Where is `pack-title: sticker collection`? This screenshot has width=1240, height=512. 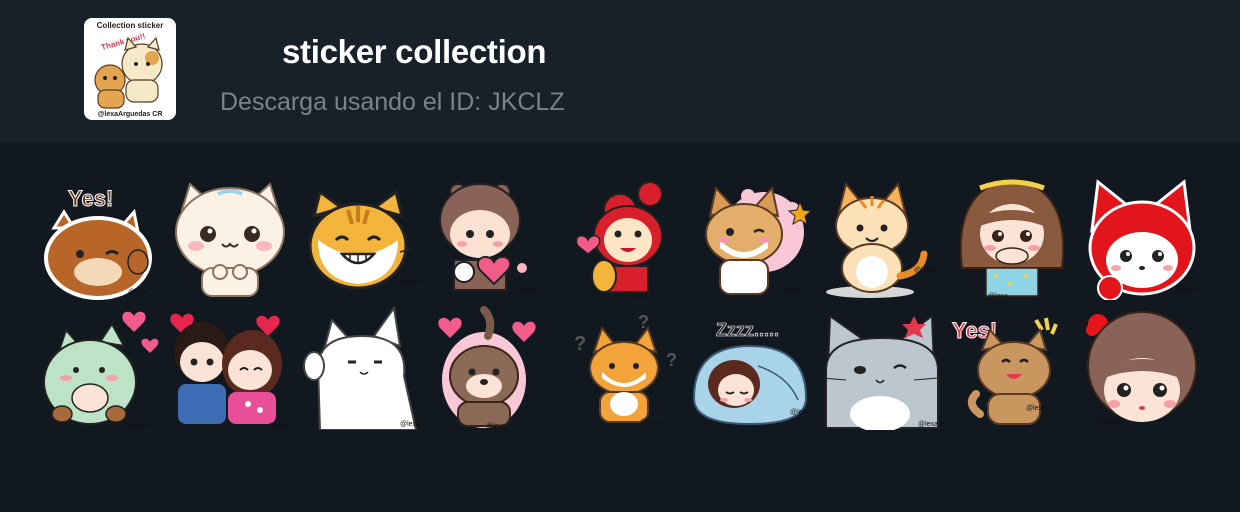 pack-title: sticker collection is located at coordinates (414, 51).